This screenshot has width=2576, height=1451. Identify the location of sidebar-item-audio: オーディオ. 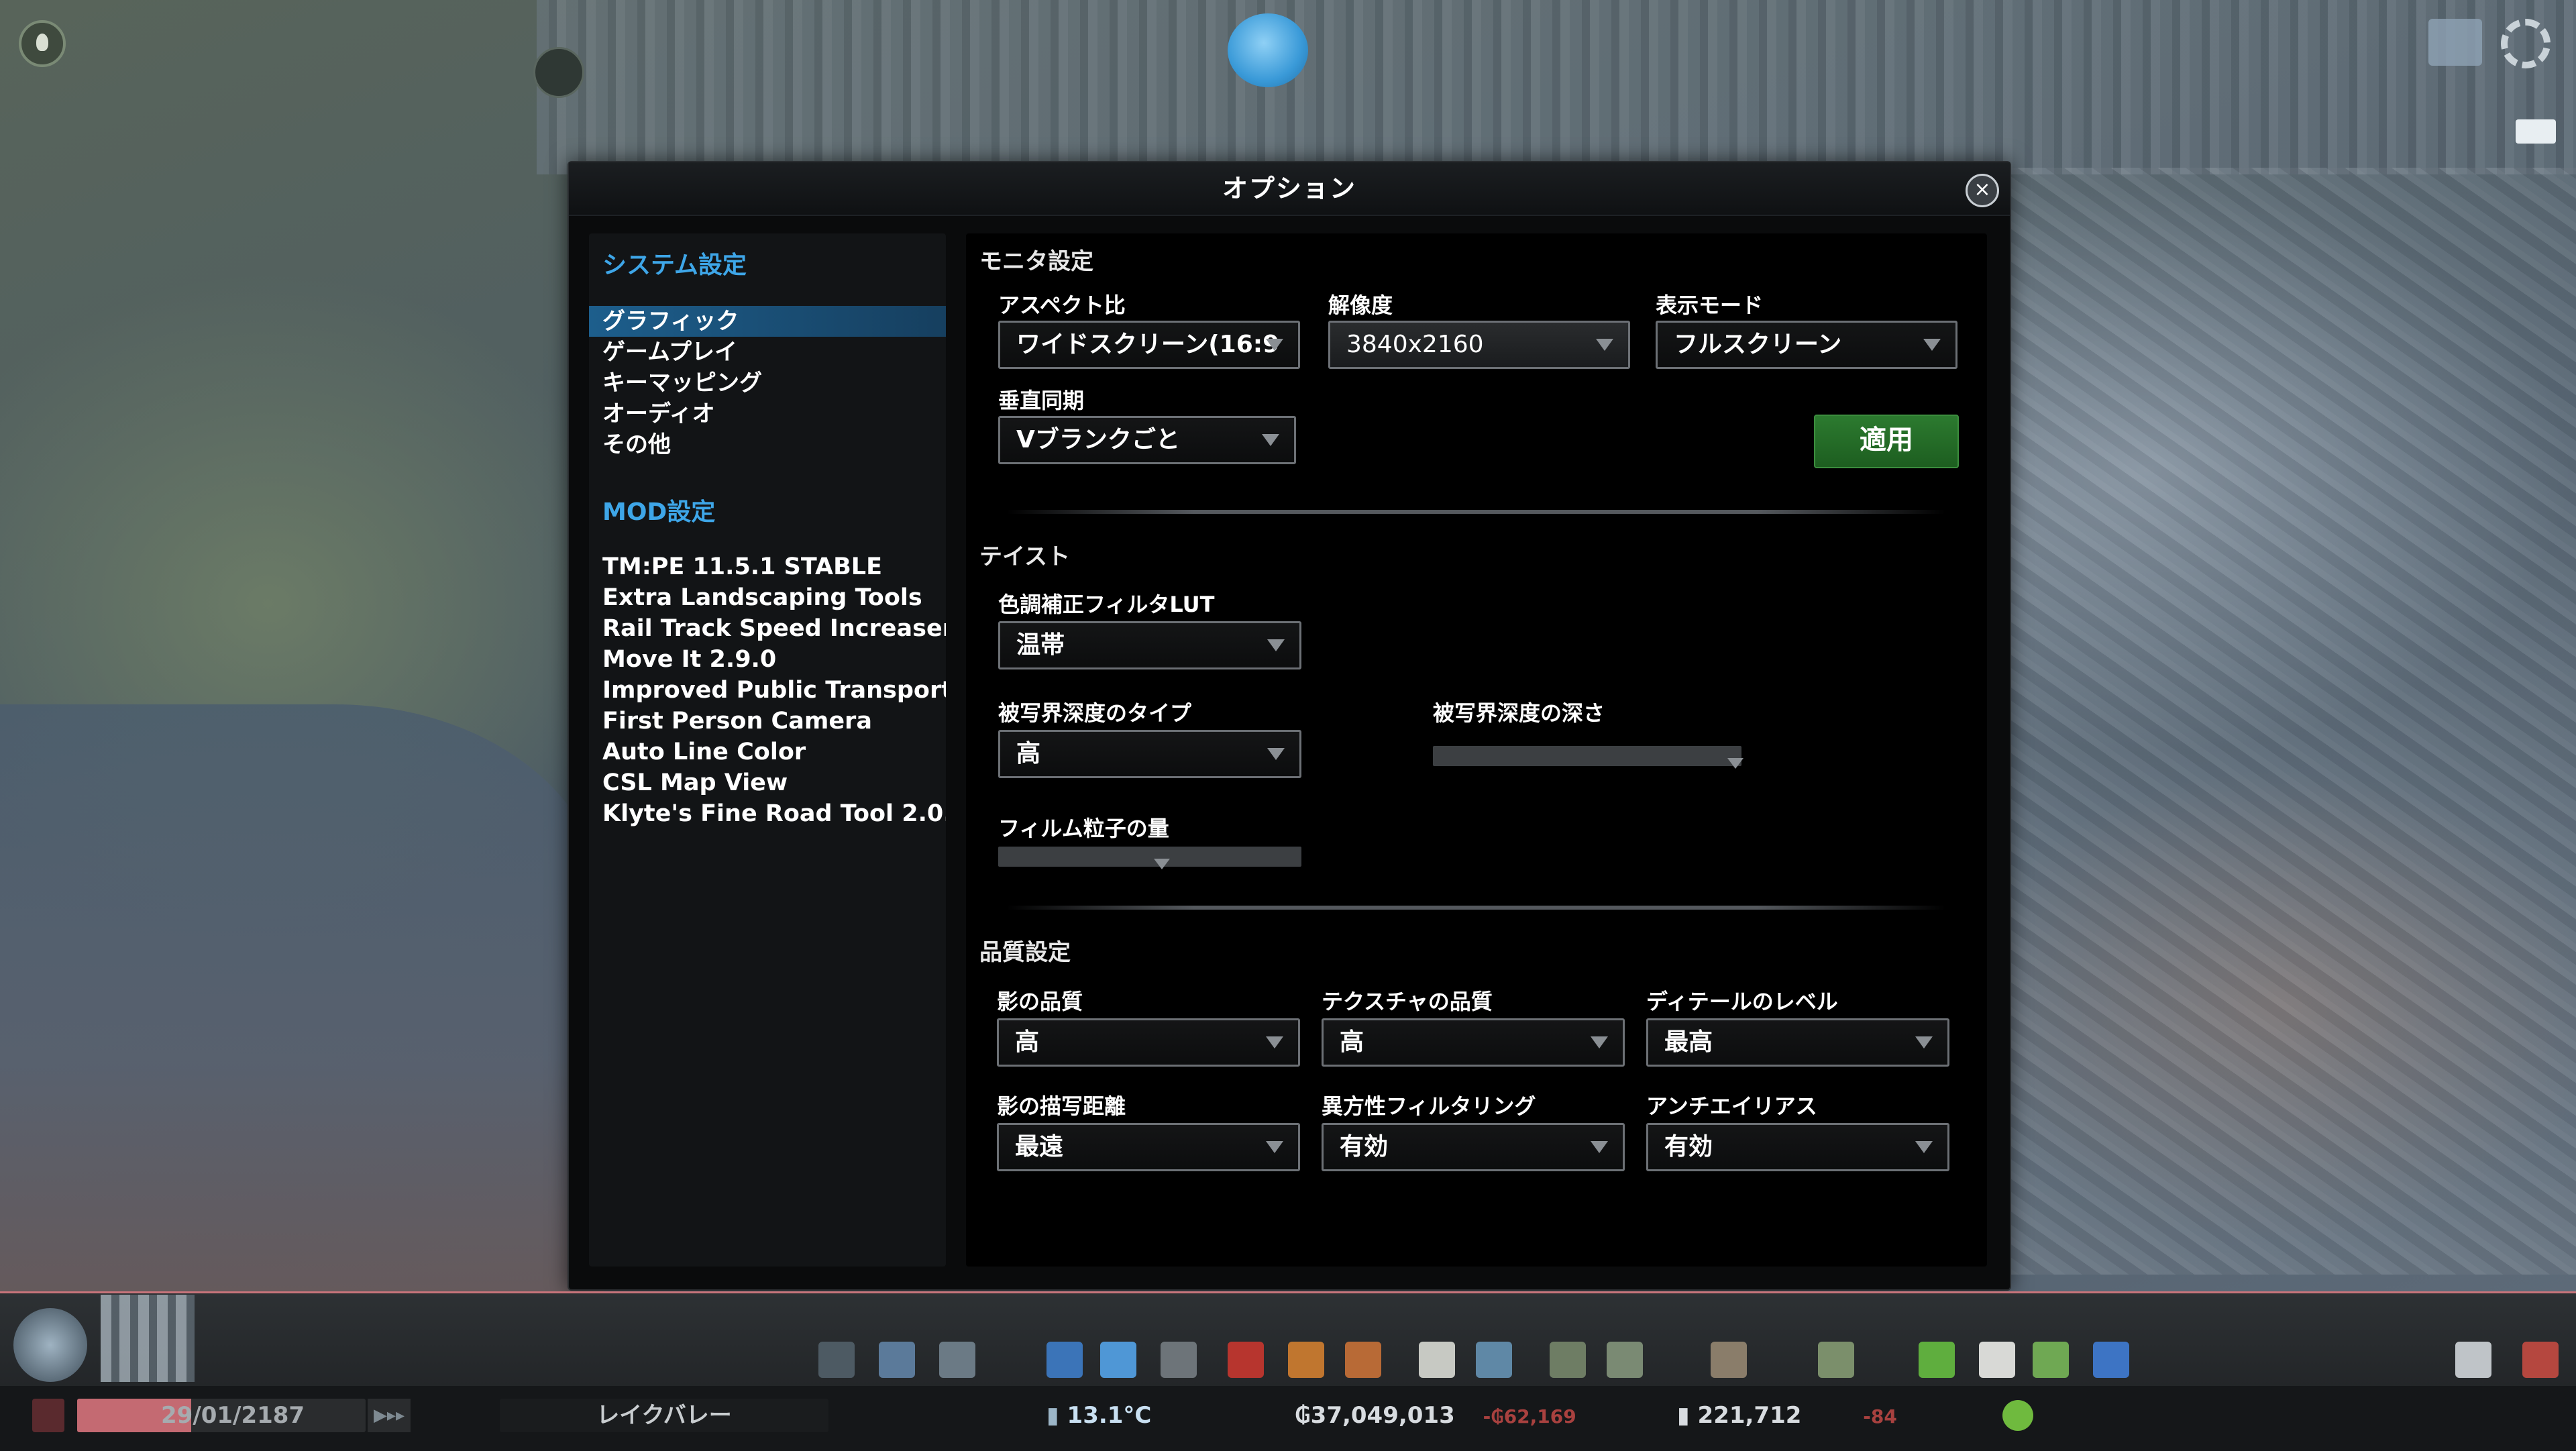
(767, 413).